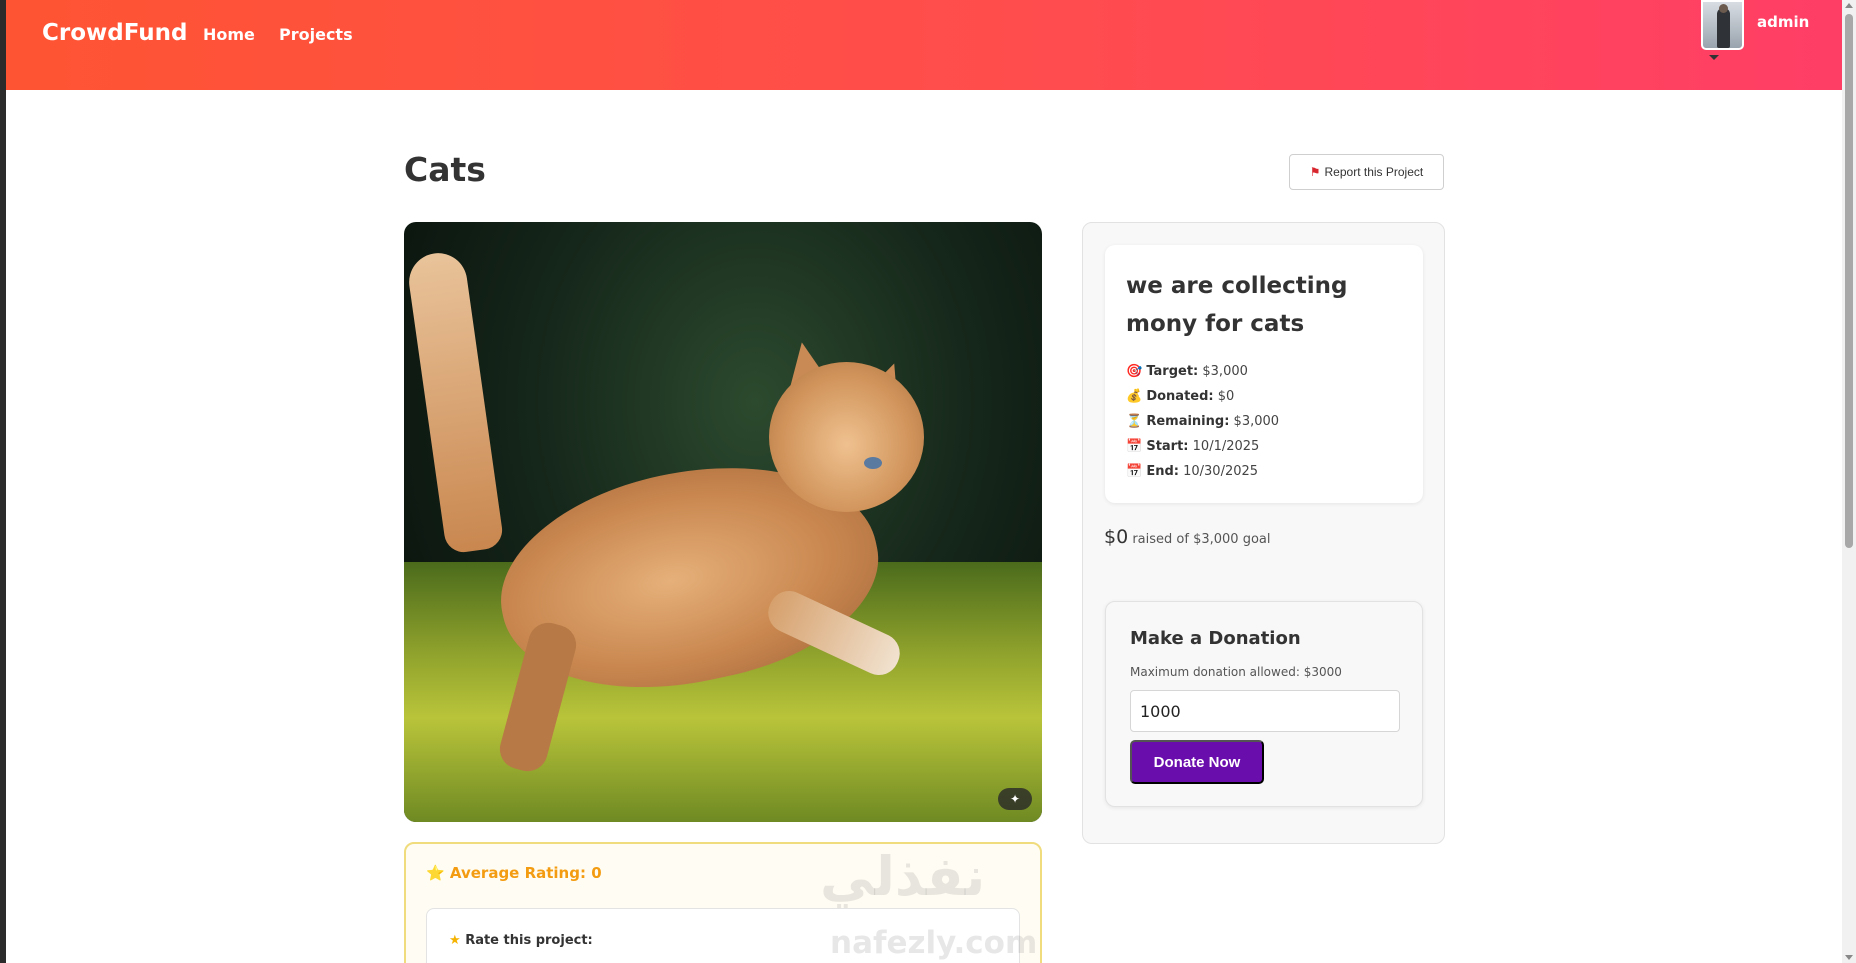 This screenshot has width=1856, height=963. Describe the element at coordinates (514, 873) in the screenshot. I see `average-rating: ⭐ Average Rating: 0` at that location.